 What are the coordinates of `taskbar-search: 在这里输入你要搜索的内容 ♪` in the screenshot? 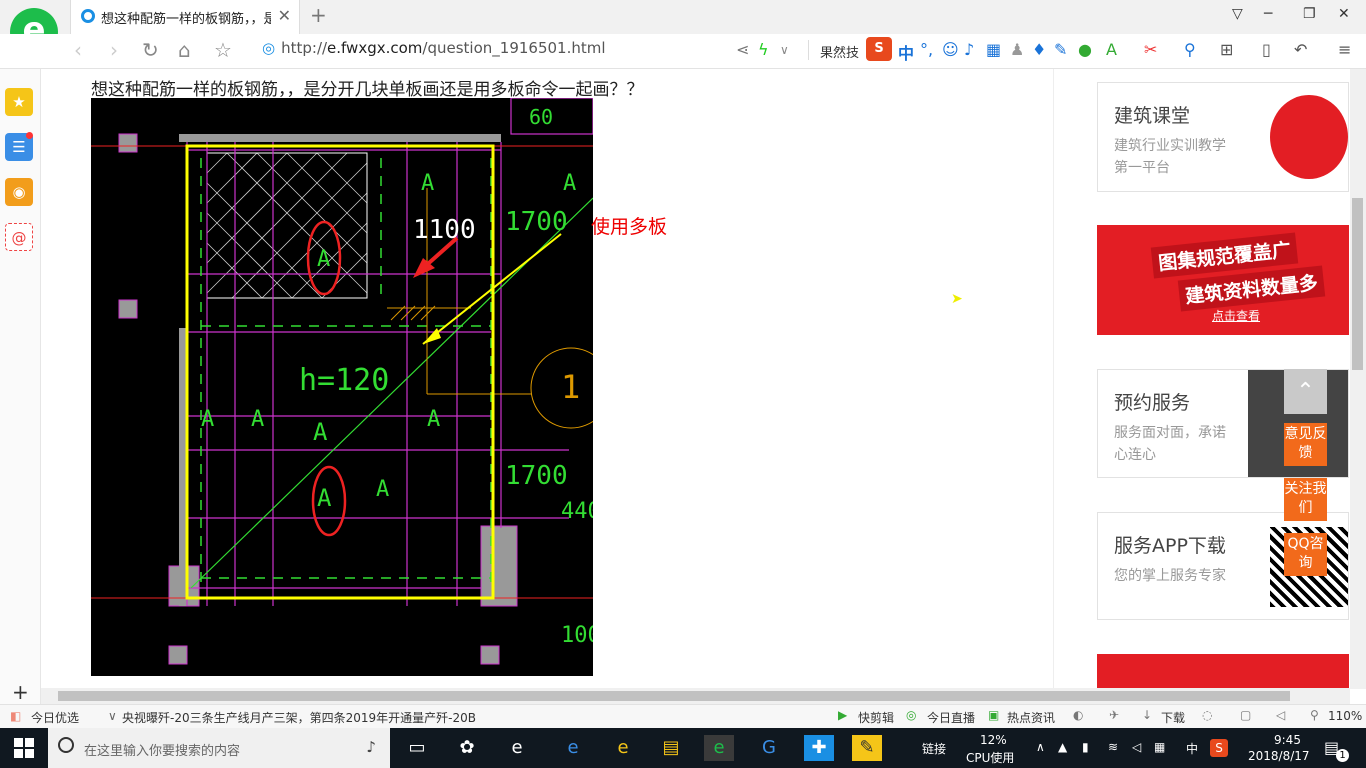 It's located at (219, 748).